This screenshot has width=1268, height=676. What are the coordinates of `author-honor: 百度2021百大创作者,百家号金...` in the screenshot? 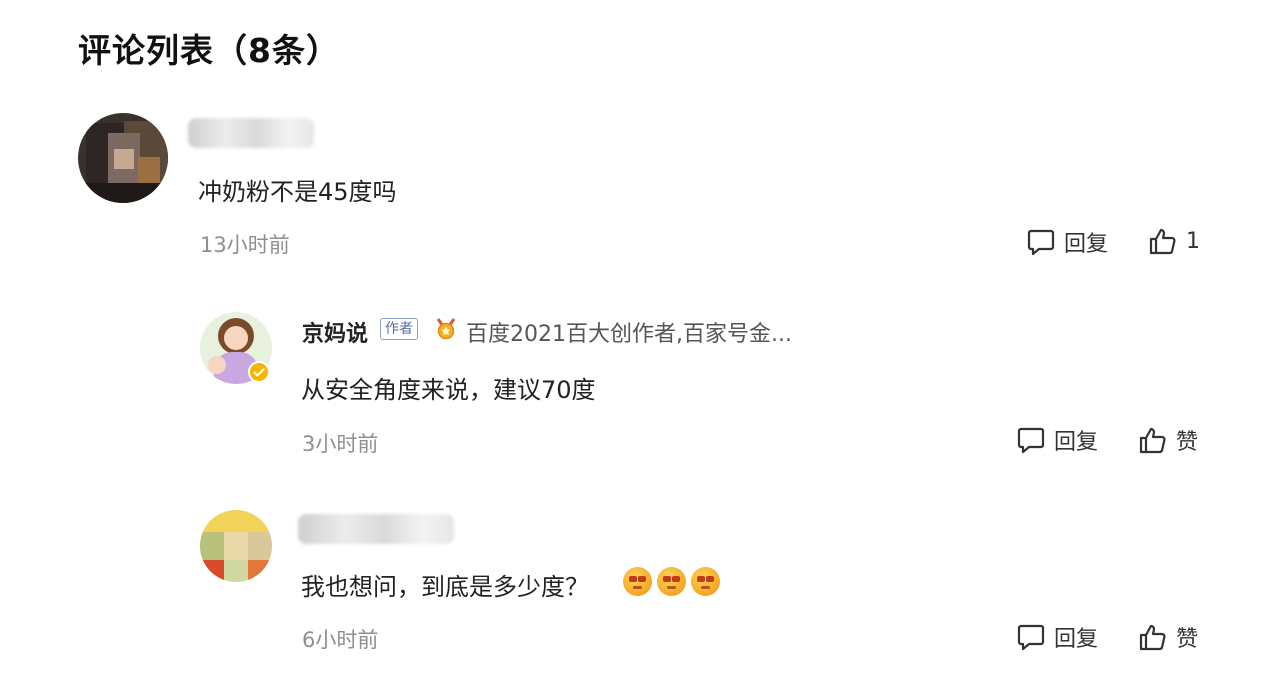 It's located at (629, 334).